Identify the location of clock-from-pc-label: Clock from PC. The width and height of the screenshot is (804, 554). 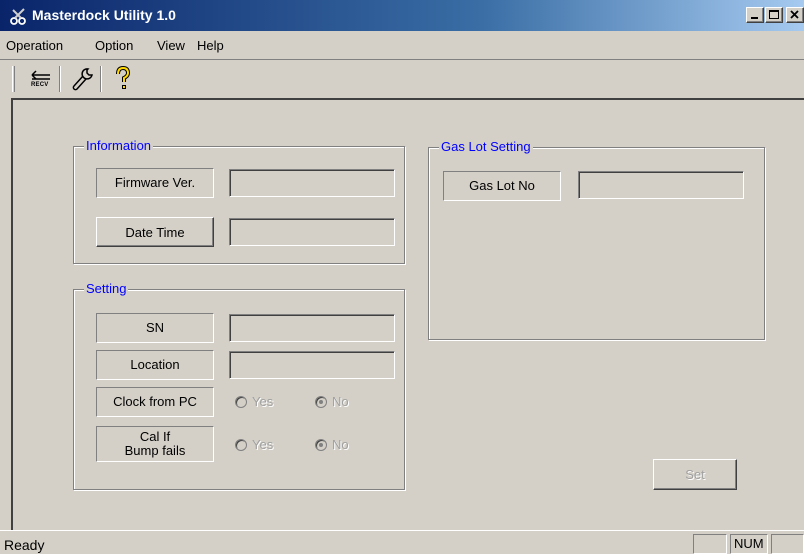
(155, 402).